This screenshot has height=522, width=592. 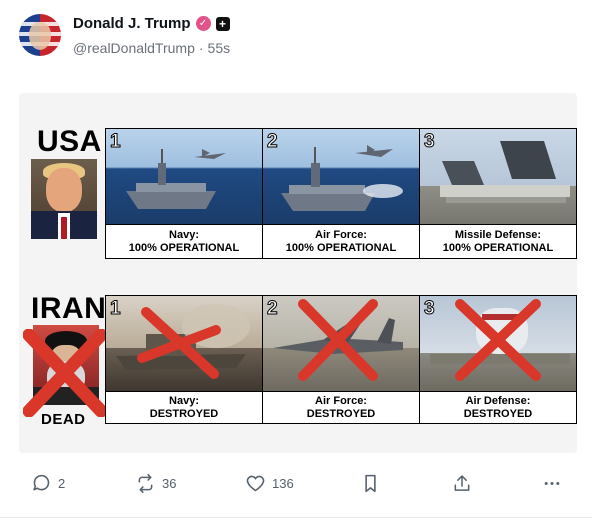 I want to click on destroyed-ship-image: 1, so click(x=184, y=343).